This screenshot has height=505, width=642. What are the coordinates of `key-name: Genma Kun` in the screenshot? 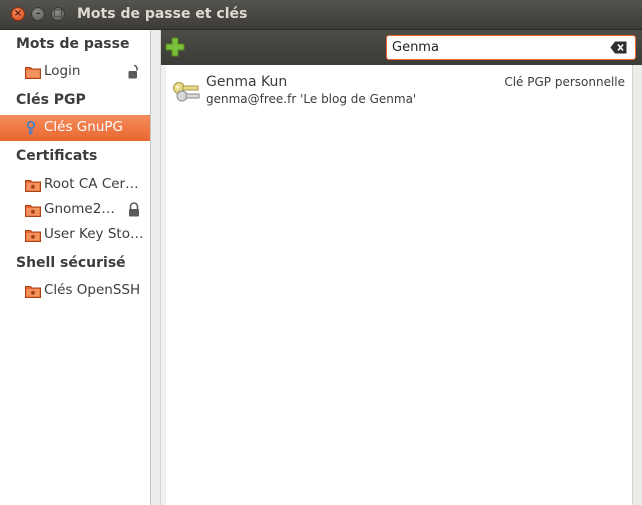 It's located at (247, 82).